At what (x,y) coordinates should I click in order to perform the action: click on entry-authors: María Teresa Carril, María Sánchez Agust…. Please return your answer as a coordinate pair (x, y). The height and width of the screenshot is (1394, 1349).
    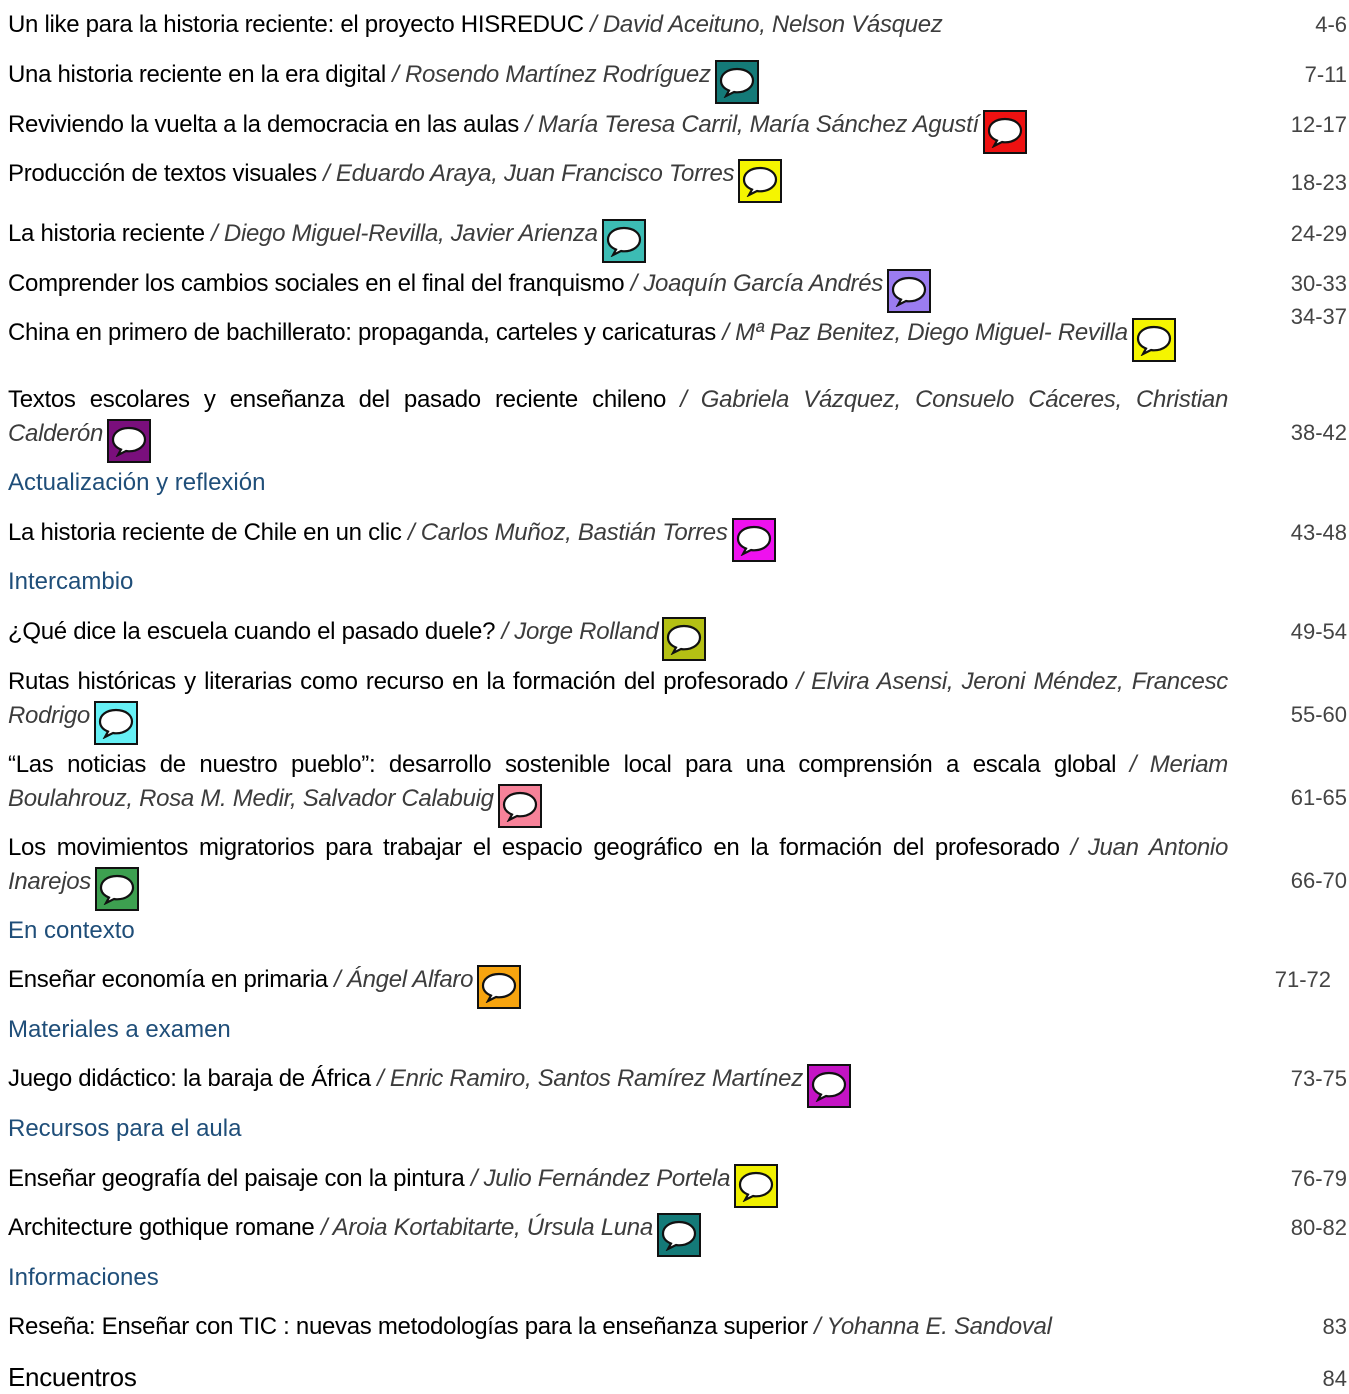
    Looking at the image, I should click on (758, 124).